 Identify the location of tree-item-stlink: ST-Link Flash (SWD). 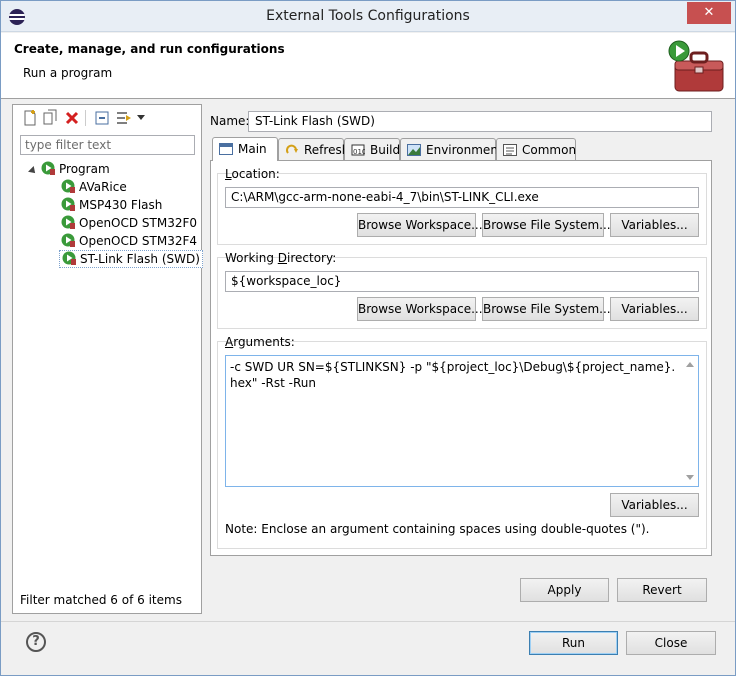
(131, 259).